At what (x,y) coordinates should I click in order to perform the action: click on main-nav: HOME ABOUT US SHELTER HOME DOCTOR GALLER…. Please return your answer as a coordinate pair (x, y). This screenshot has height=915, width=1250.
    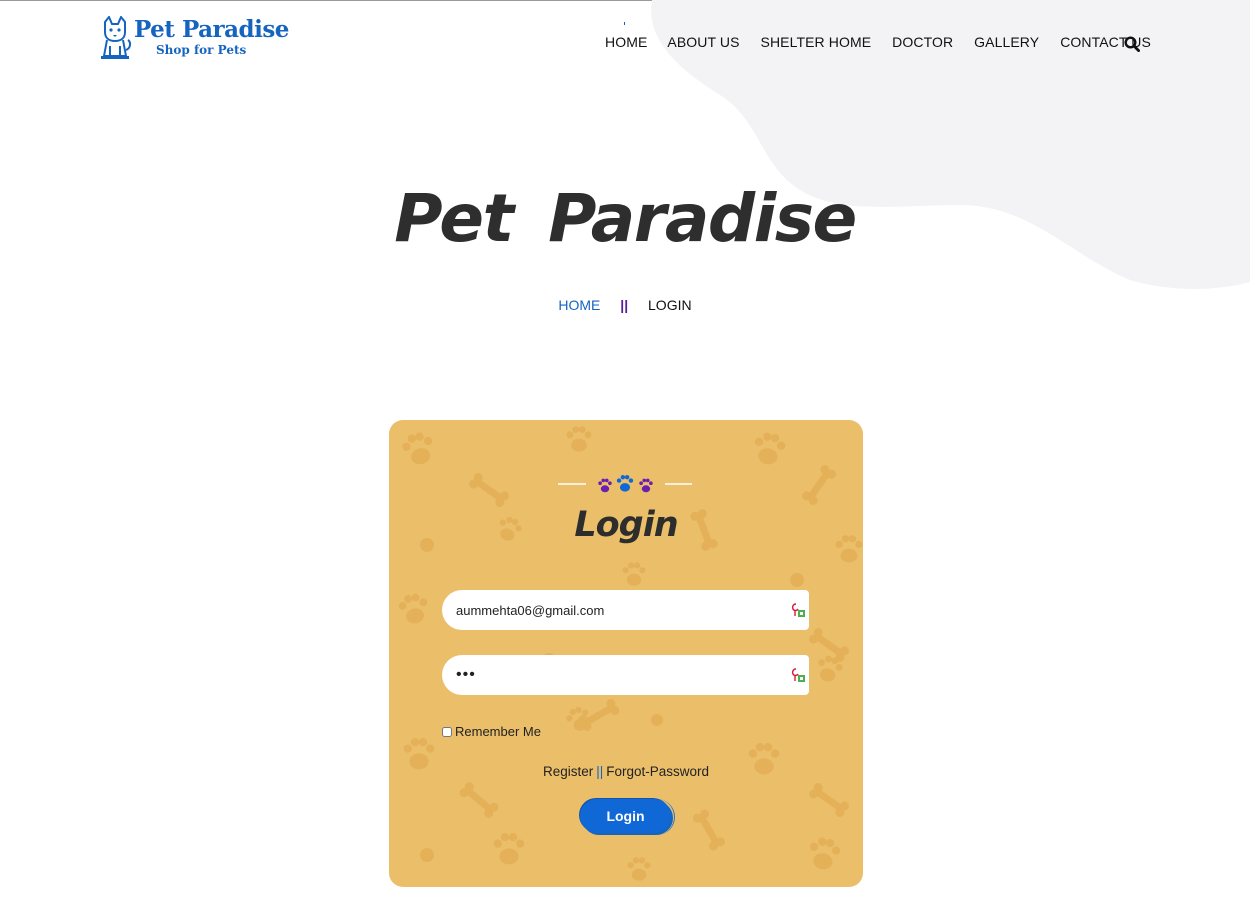
    Looking at the image, I should click on (888, 42).